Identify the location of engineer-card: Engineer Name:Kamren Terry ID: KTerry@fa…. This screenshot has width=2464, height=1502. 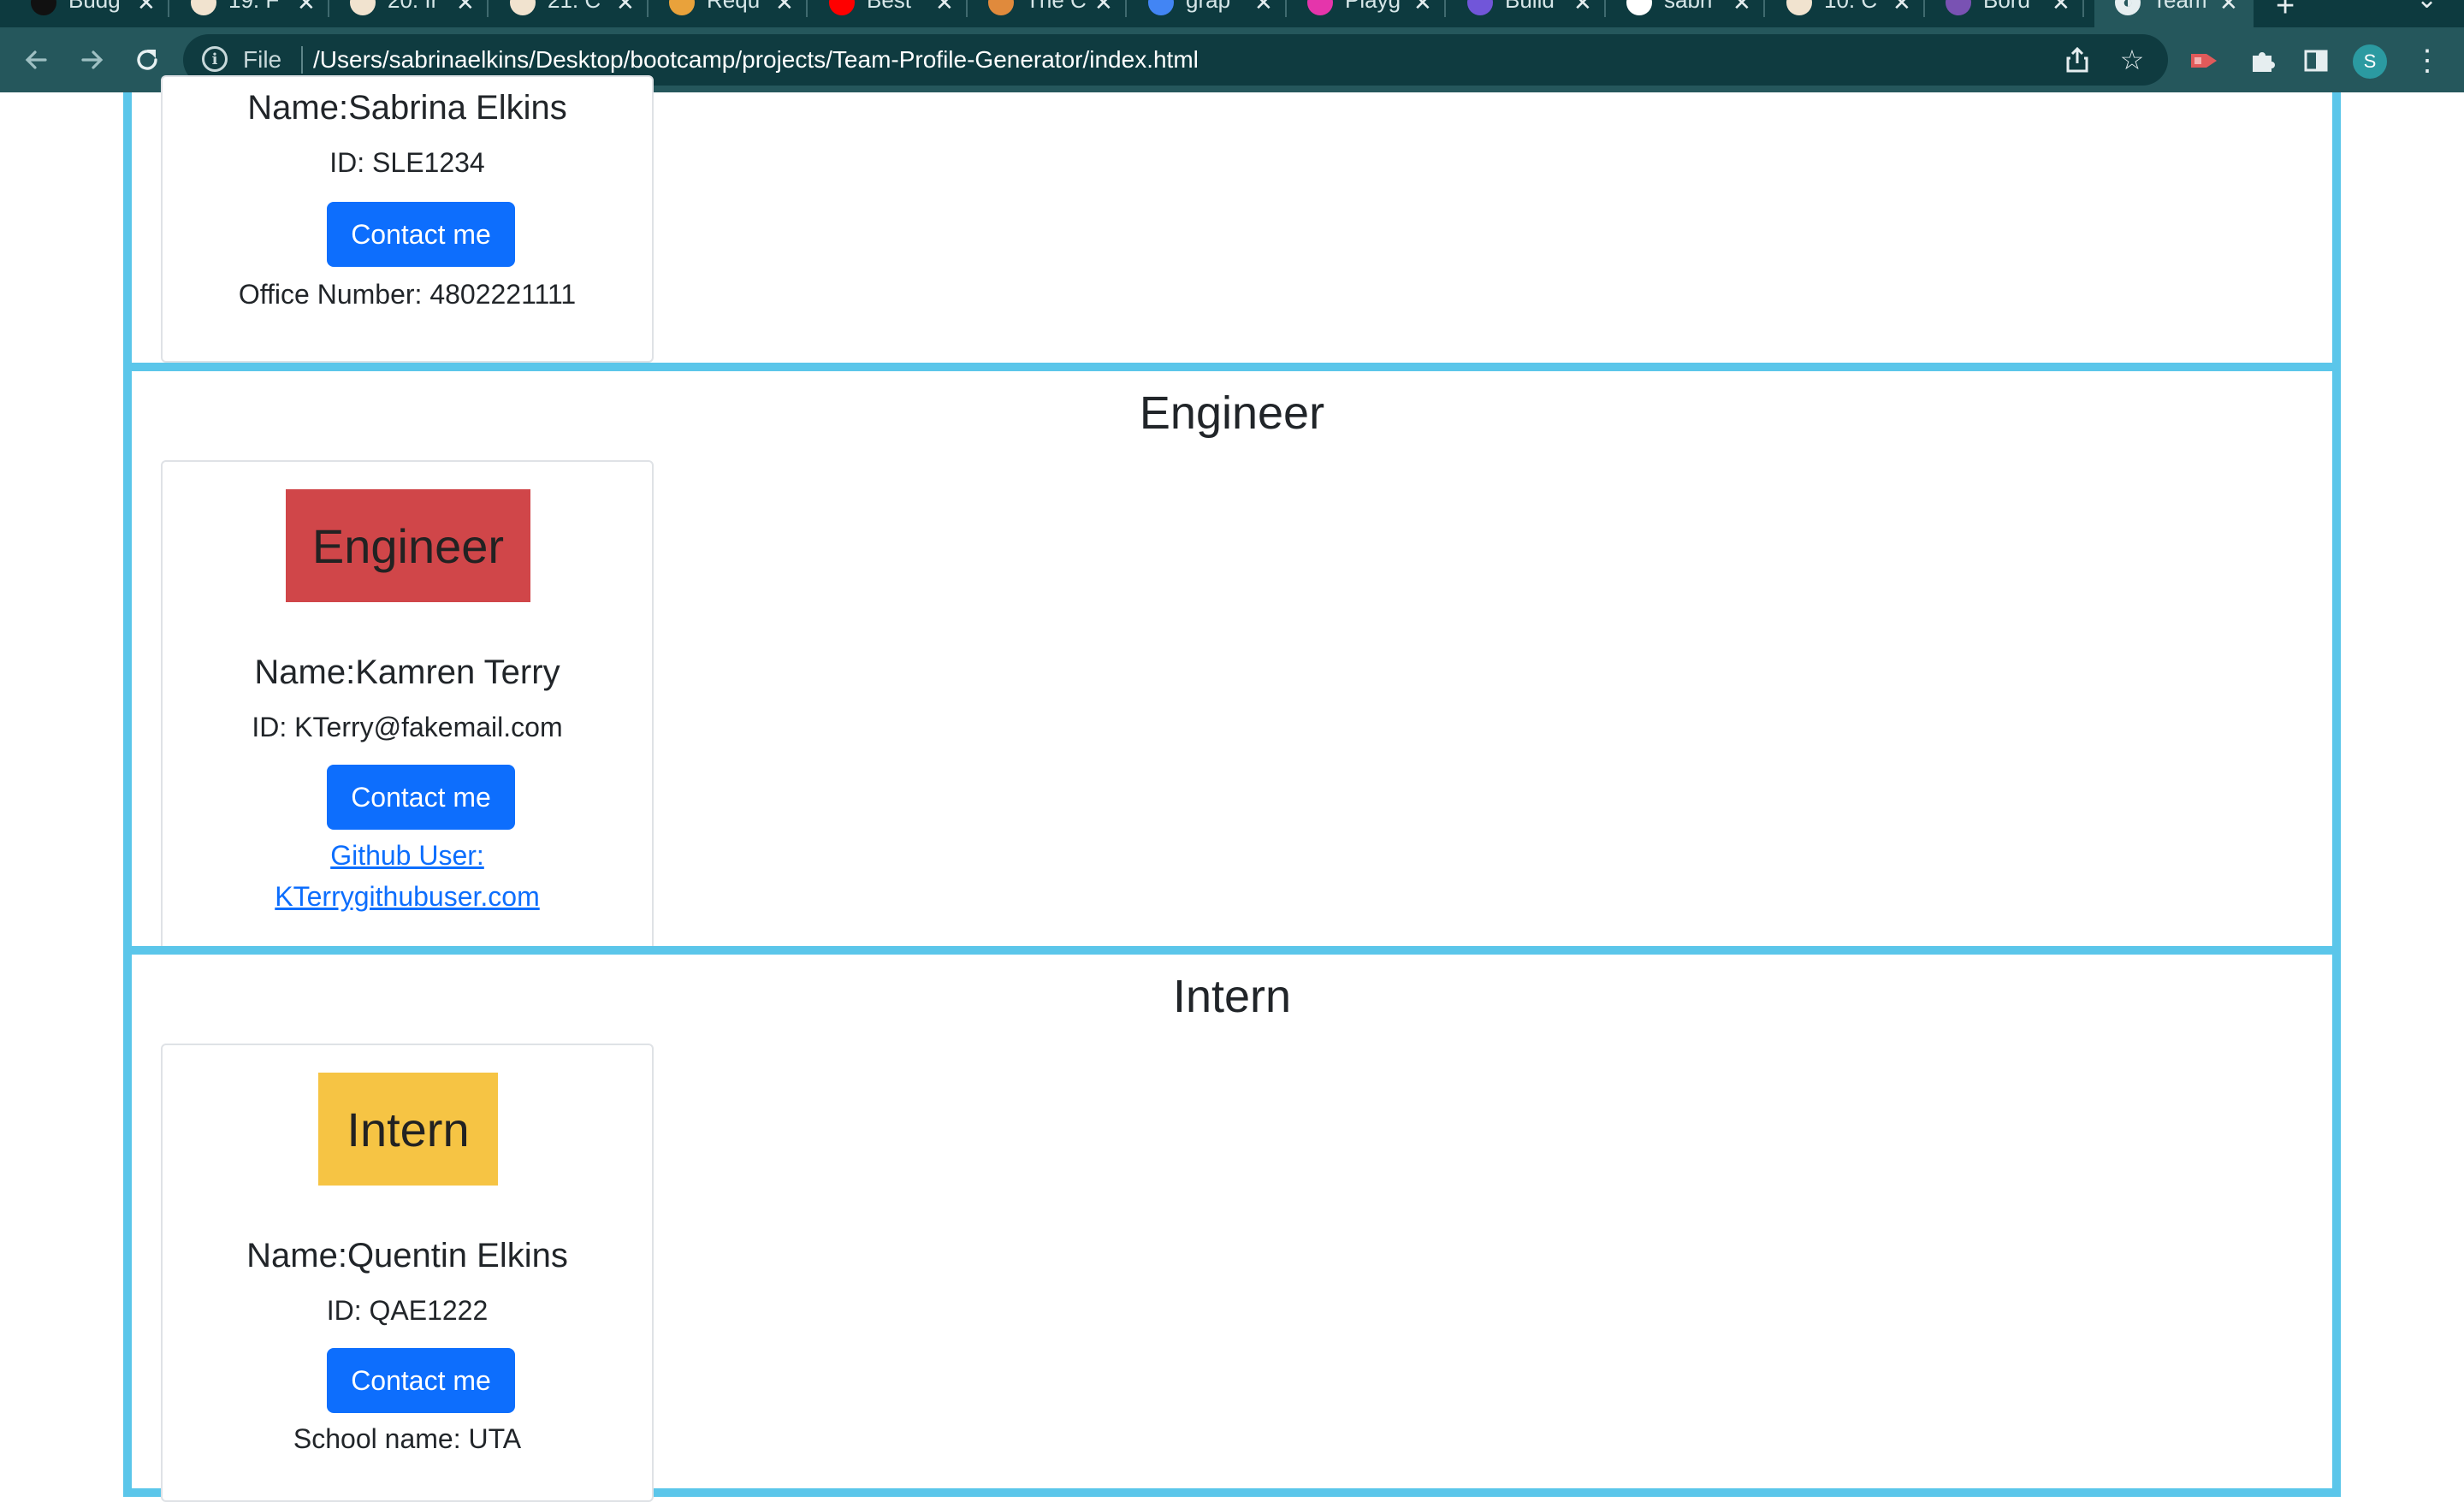
(407, 707).